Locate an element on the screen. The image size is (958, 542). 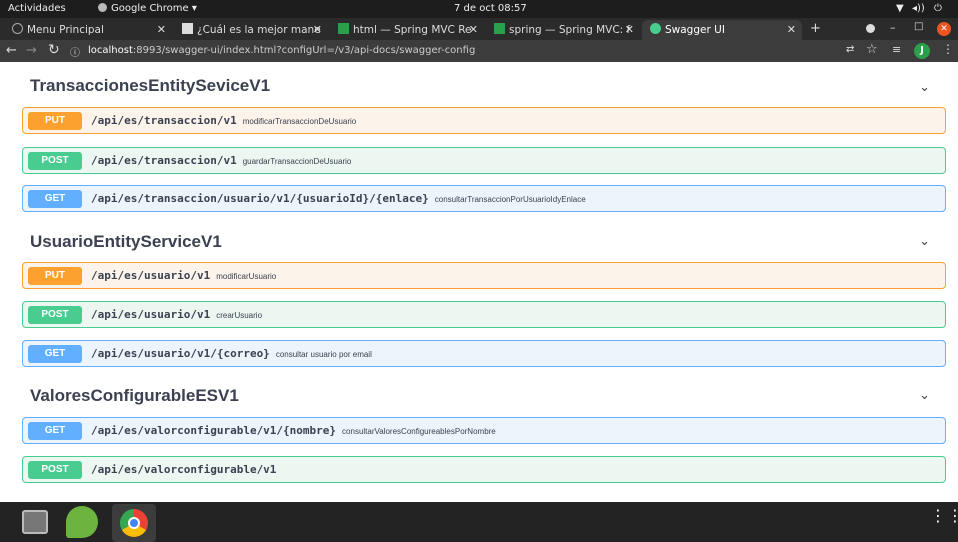
clock: 7 de oct 08:57 is located at coordinates (490, 8).